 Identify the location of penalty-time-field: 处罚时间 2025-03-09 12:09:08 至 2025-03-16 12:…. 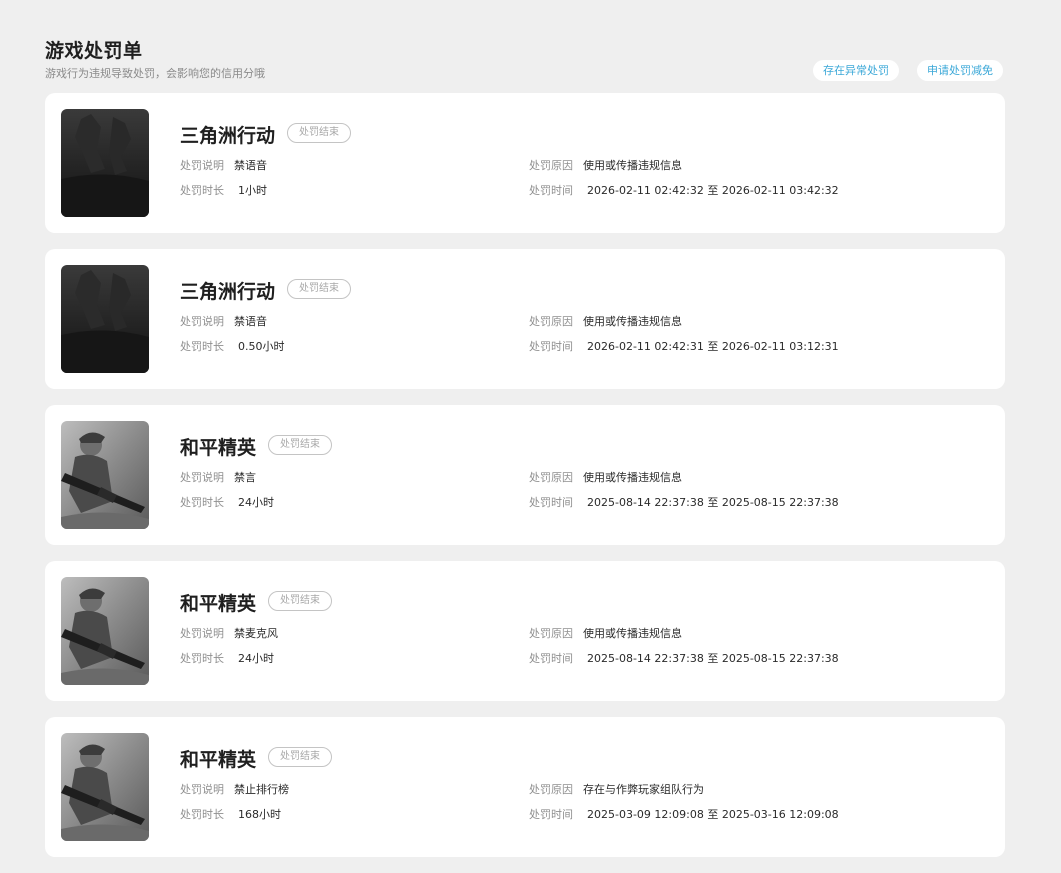
(684, 814).